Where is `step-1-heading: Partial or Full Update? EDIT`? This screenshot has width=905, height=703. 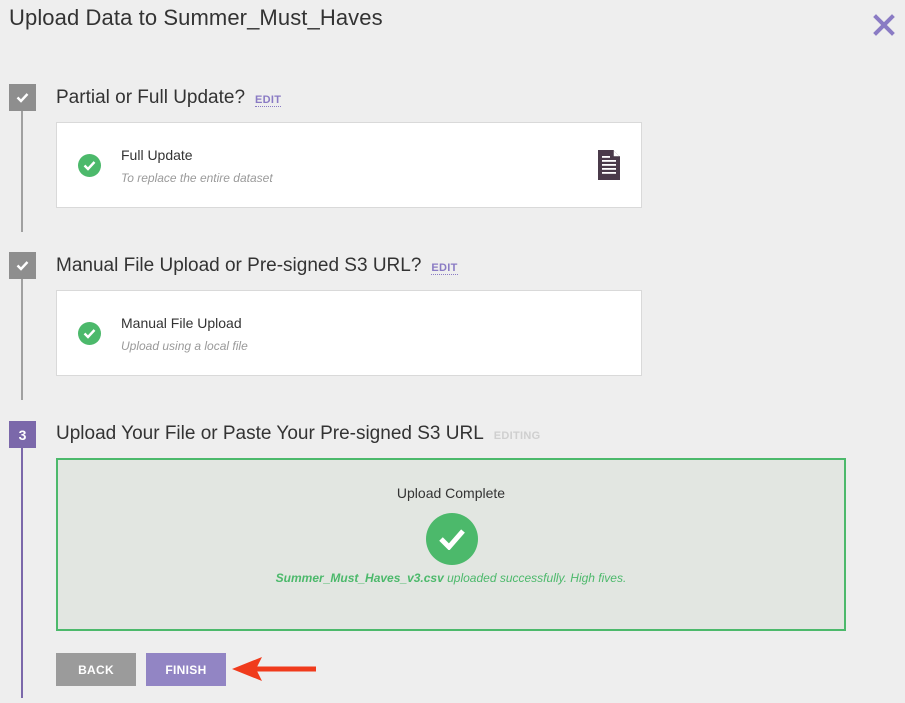
step-1-heading: Partial or Full Update? EDIT is located at coordinates (169, 98).